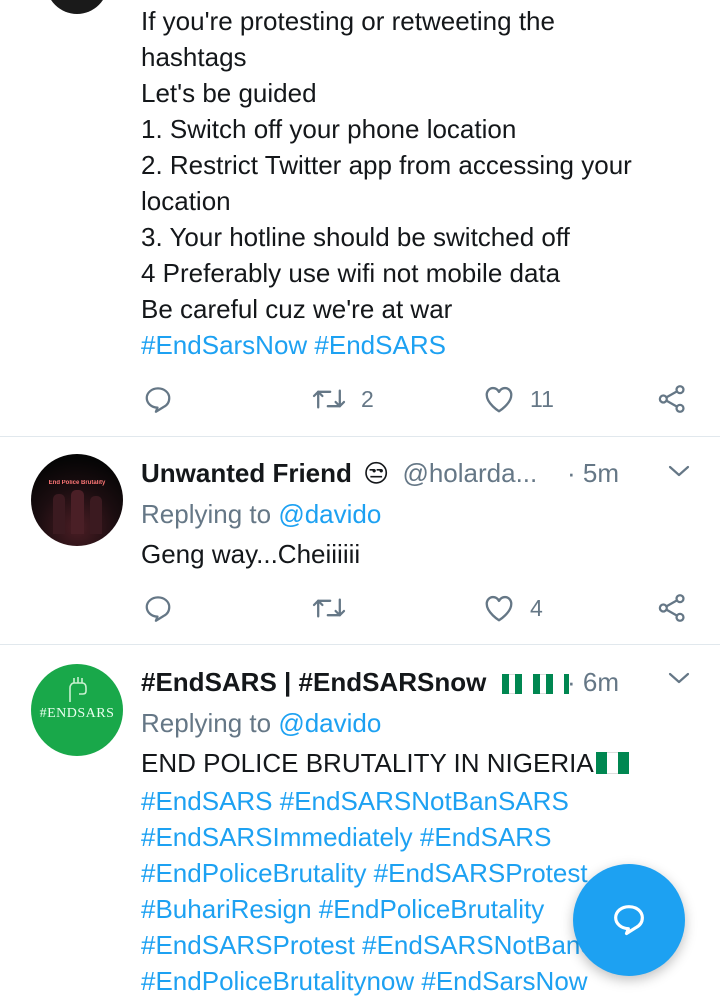  What do you see at coordinates (536, 607) in the screenshot?
I see `like-count: 4` at bounding box center [536, 607].